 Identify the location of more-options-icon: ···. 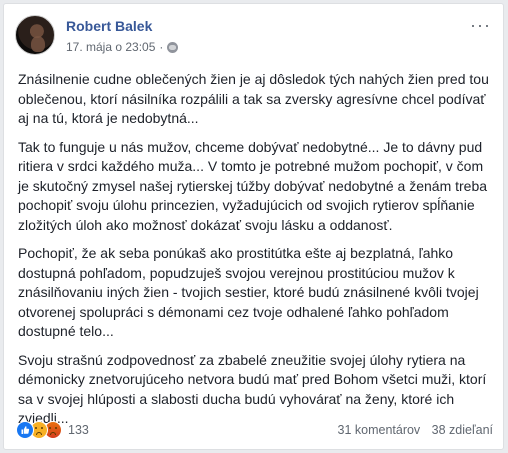
(480, 25).